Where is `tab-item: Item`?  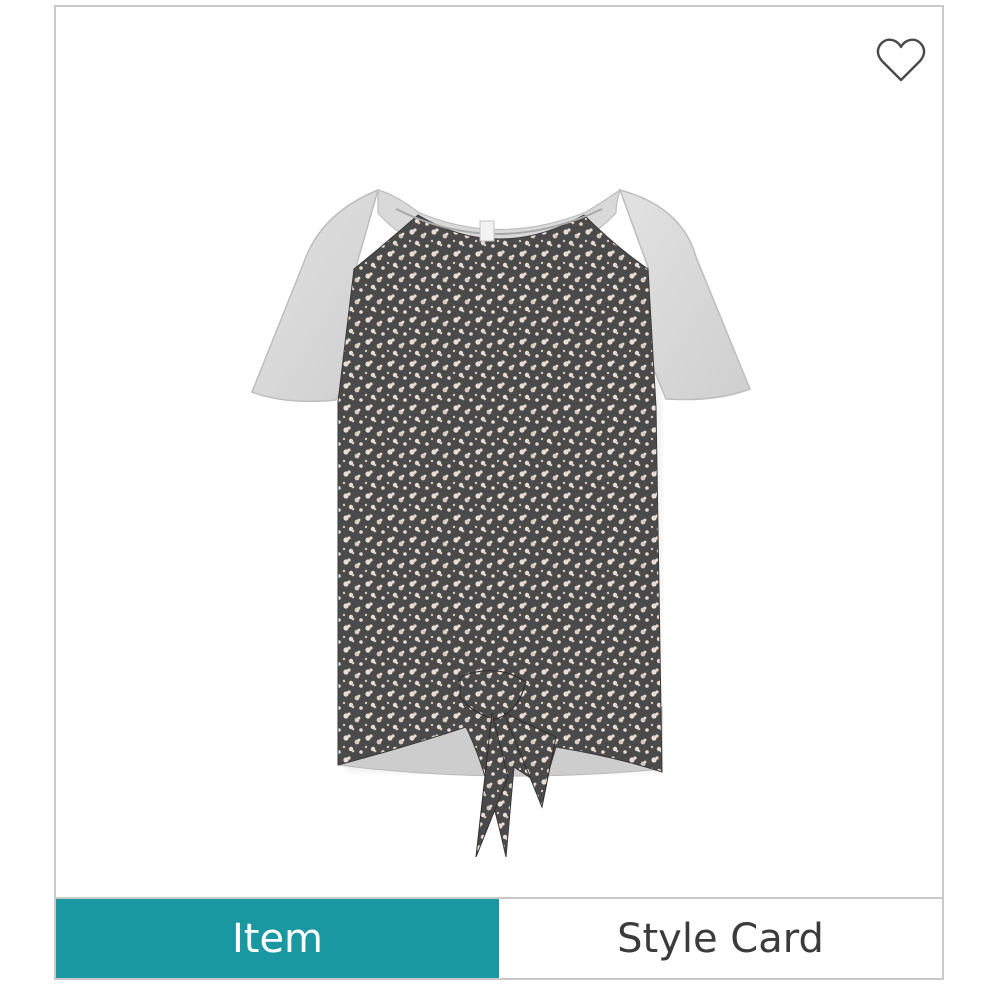 tab-item: Item is located at coordinates (277, 938).